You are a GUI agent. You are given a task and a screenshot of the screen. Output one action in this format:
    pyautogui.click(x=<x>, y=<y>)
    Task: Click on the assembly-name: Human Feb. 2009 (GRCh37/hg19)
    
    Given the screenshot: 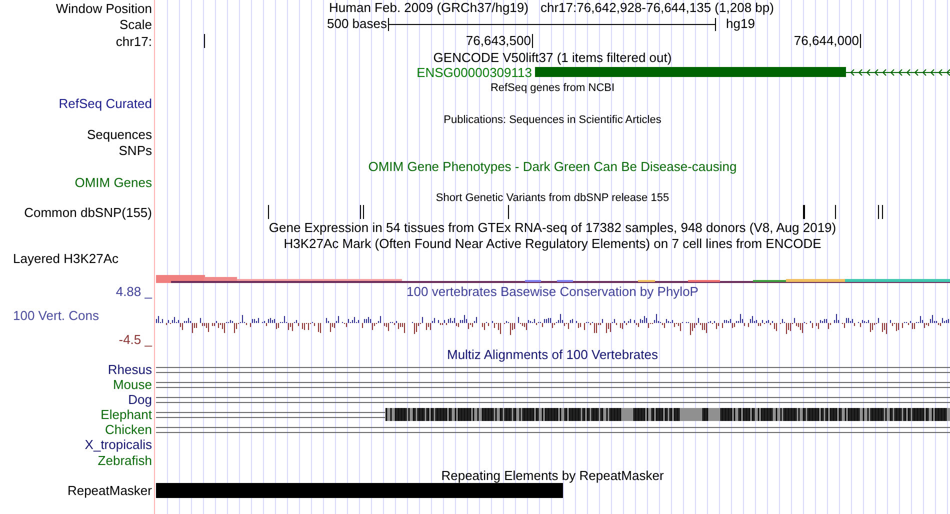 What is the action you would take?
    pyautogui.click(x=428, y=9)
    